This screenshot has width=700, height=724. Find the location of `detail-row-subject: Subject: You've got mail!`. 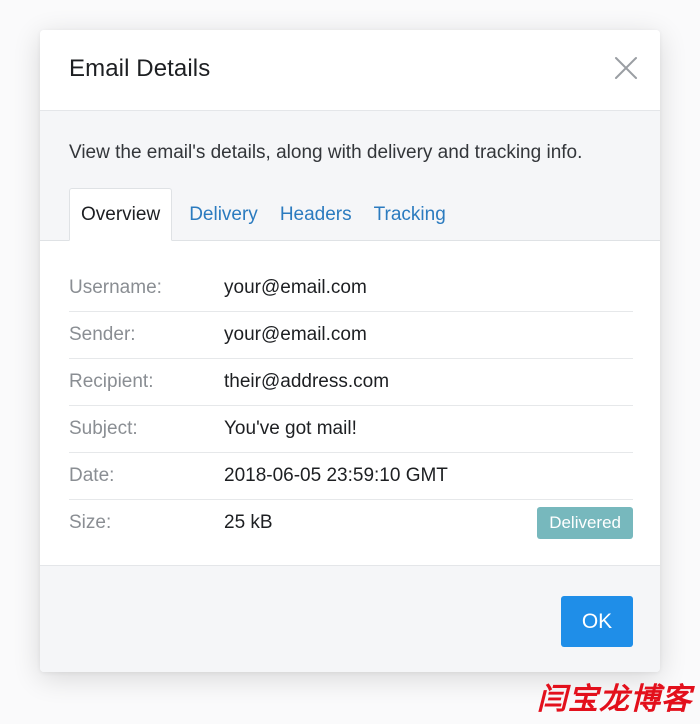

detail-row-subject: Subject: You've got mail! is located at coordinates (351, 429).